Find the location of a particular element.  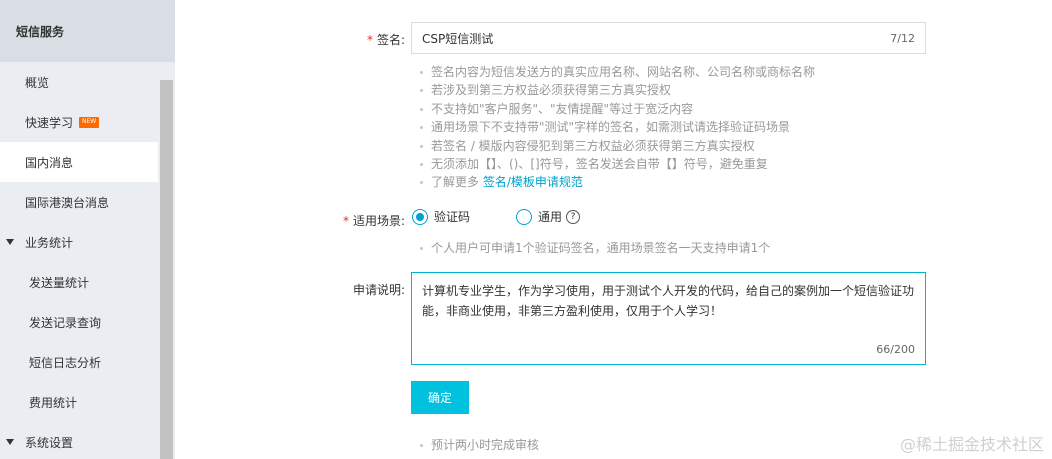

sidebar-item-sms-log-analysis: 短信日志分析 is located at coordinates (79, 362).